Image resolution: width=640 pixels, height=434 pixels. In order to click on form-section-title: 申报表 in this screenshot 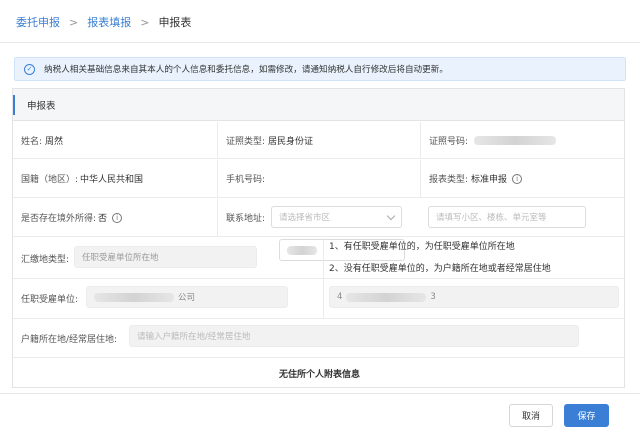, I will do `click(41, 106)`.